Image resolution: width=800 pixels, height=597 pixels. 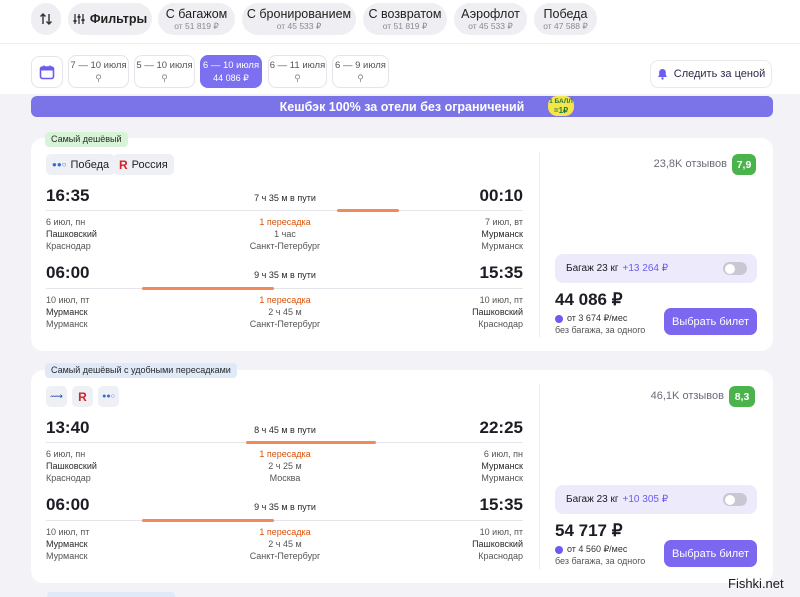 What do you see at coordinates (645, 499) in the screenshot?
I see `baggage-price: +10 305 ₽` at bounding box center [645, 499].